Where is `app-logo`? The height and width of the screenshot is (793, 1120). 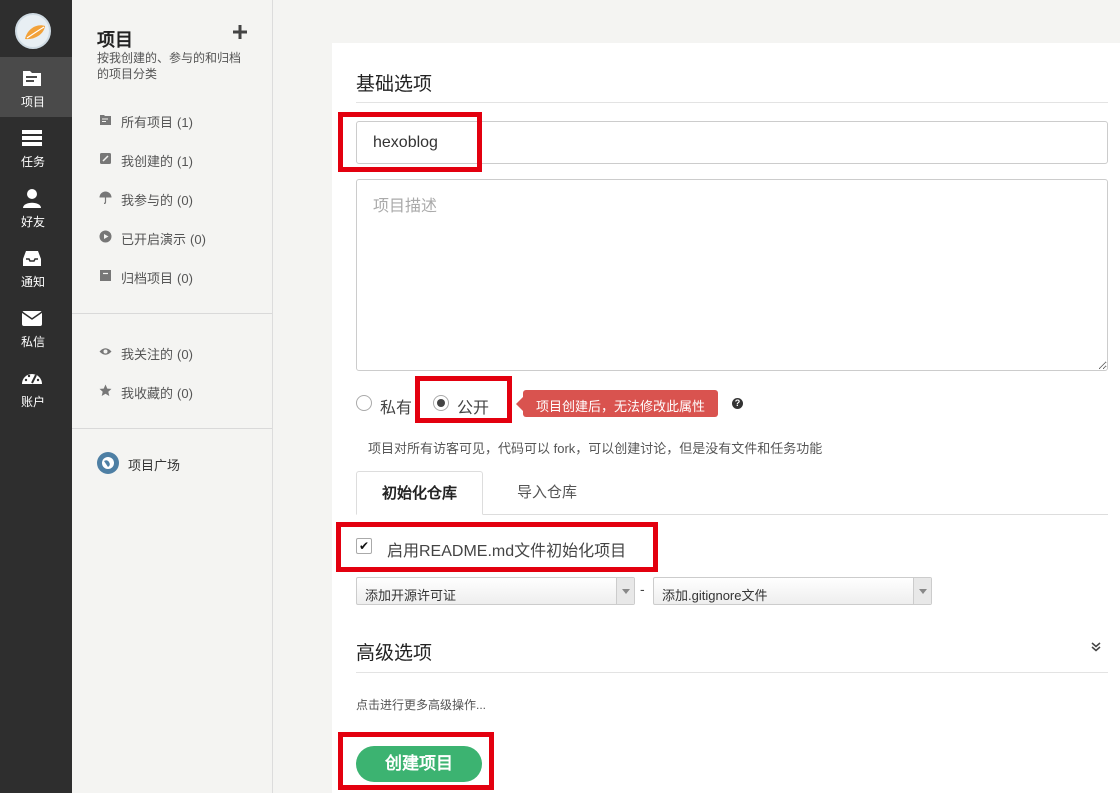 app-logo is located at coordinates (33, 31).